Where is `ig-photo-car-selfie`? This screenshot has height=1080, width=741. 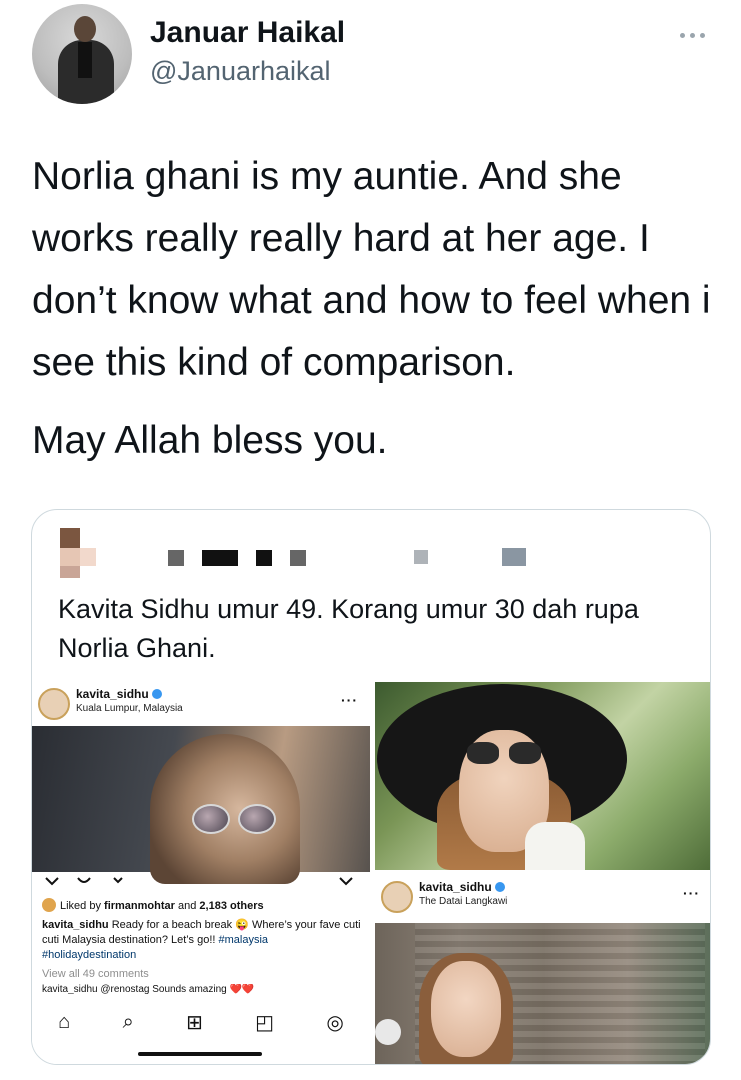
ig-photo-car-selfie is located at coordinates (201, 805).